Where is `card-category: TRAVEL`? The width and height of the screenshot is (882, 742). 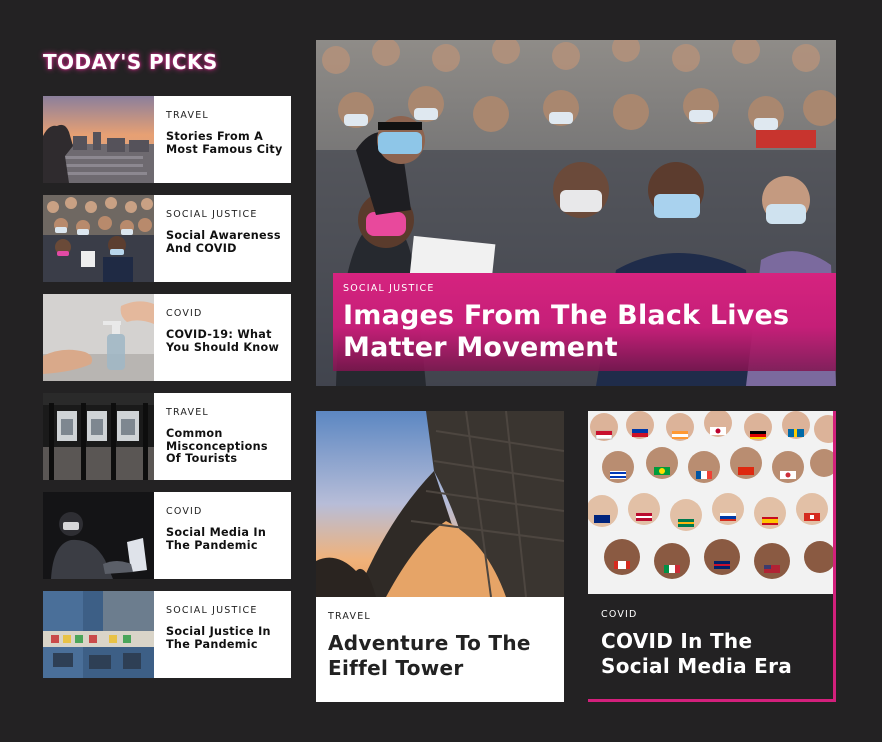 card-category: TRAVEL is located at coordinates (349, 616).